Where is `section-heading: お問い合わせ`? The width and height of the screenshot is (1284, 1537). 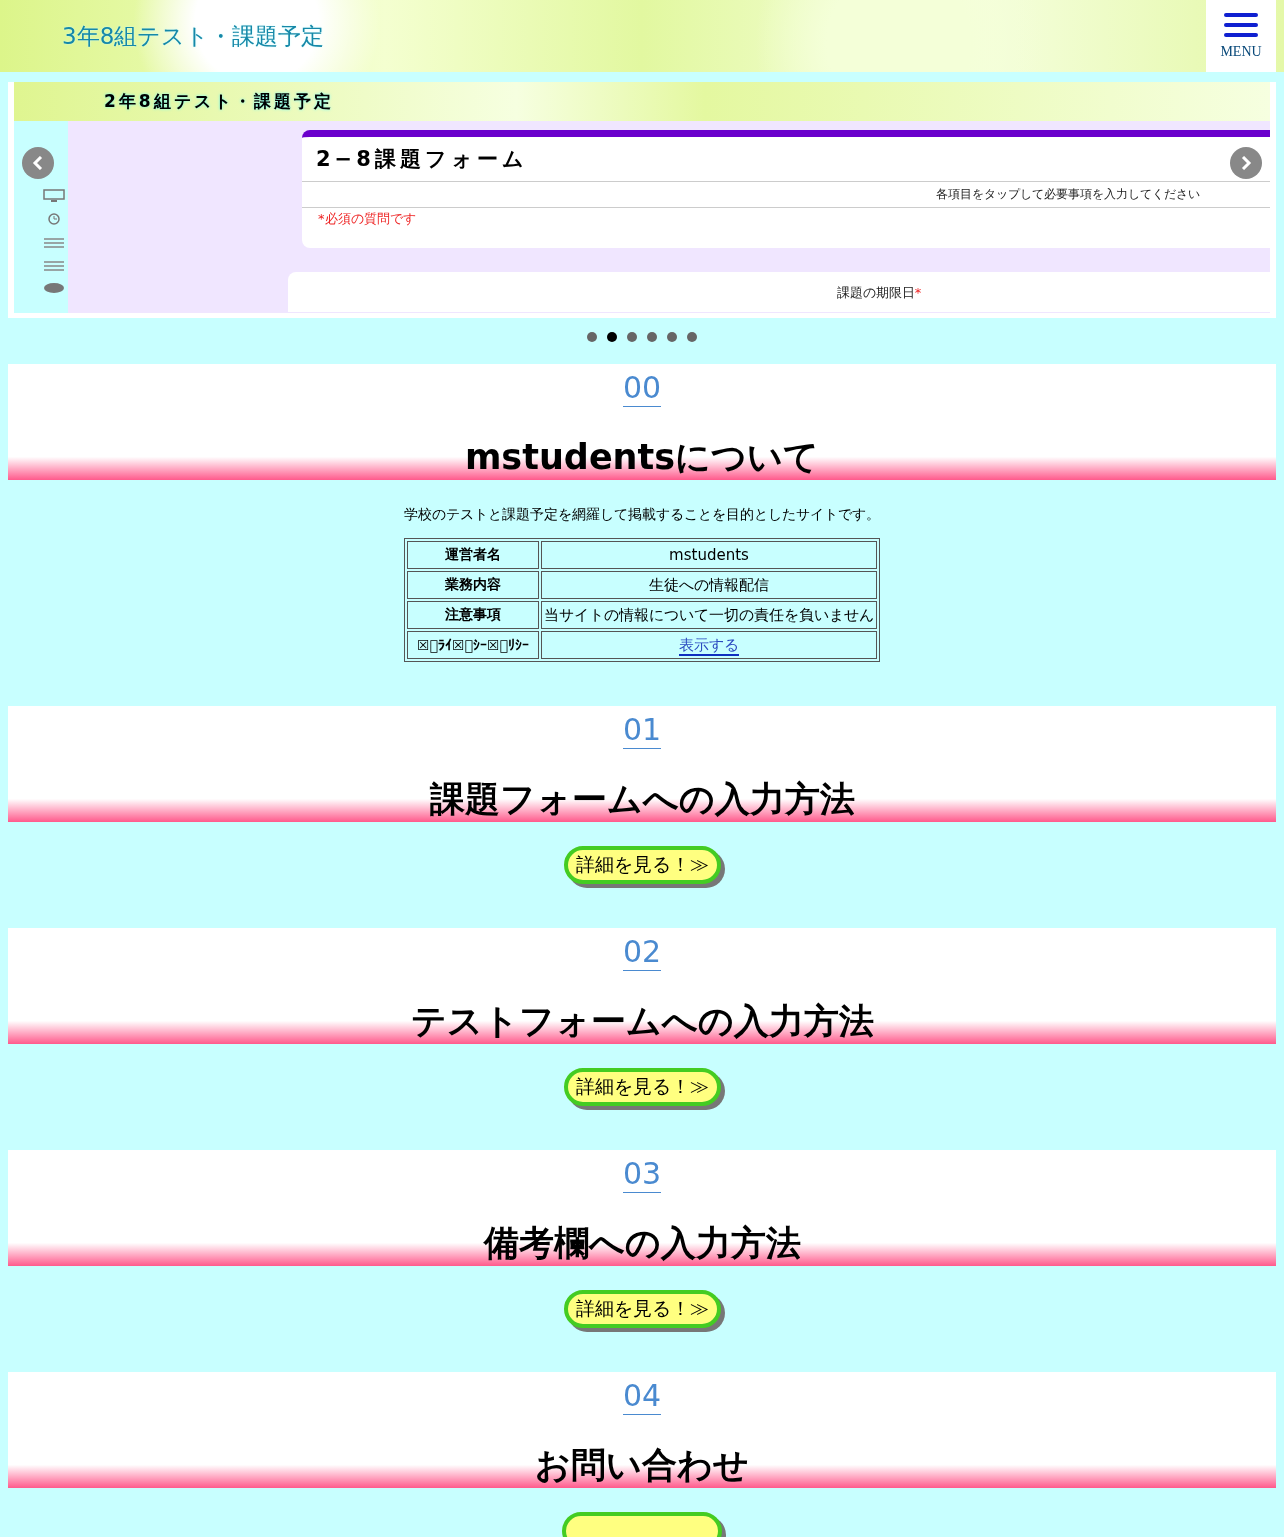 section-heading: お問い合わせ is located at coordinates (642, 1465).